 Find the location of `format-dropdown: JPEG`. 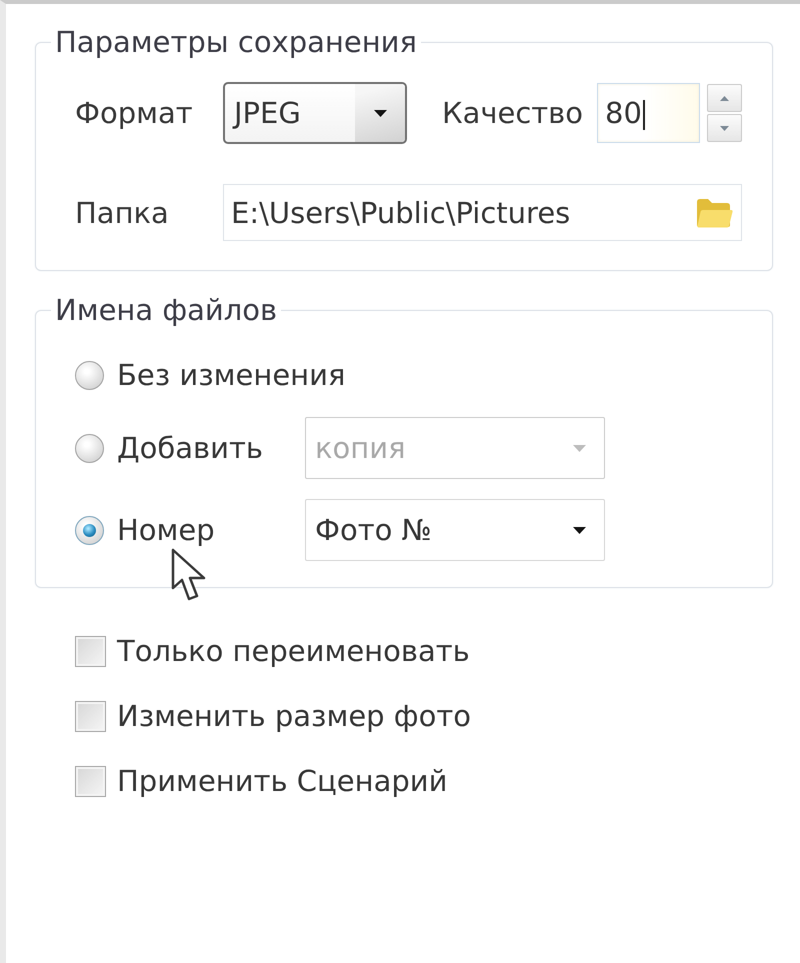

format-dropdown: JPEG is located at coordinates (315, 113).